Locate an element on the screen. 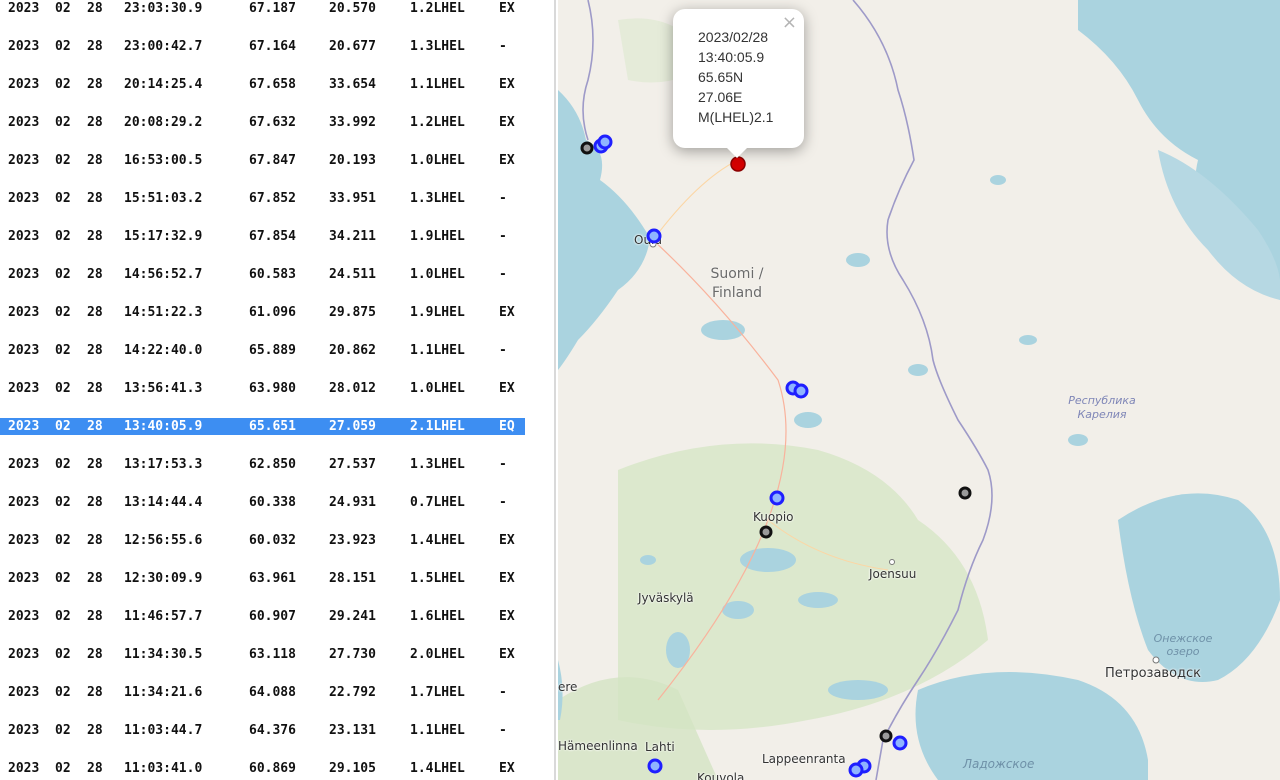 Image resolution: width=1280 pixels, height=780 pixels. event-row: 2023 02 28 11:46:57.7 60.907 29.241 1.6LHEL EX is located at coordinates (262, 616).